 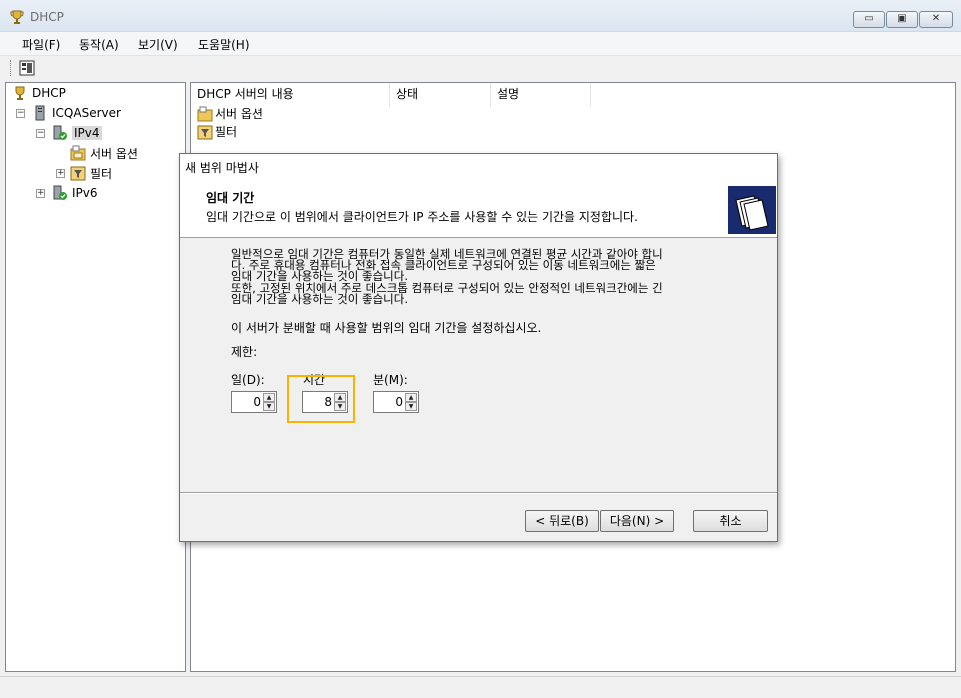 I want to click on status-bar, so click(x=480, y=687).